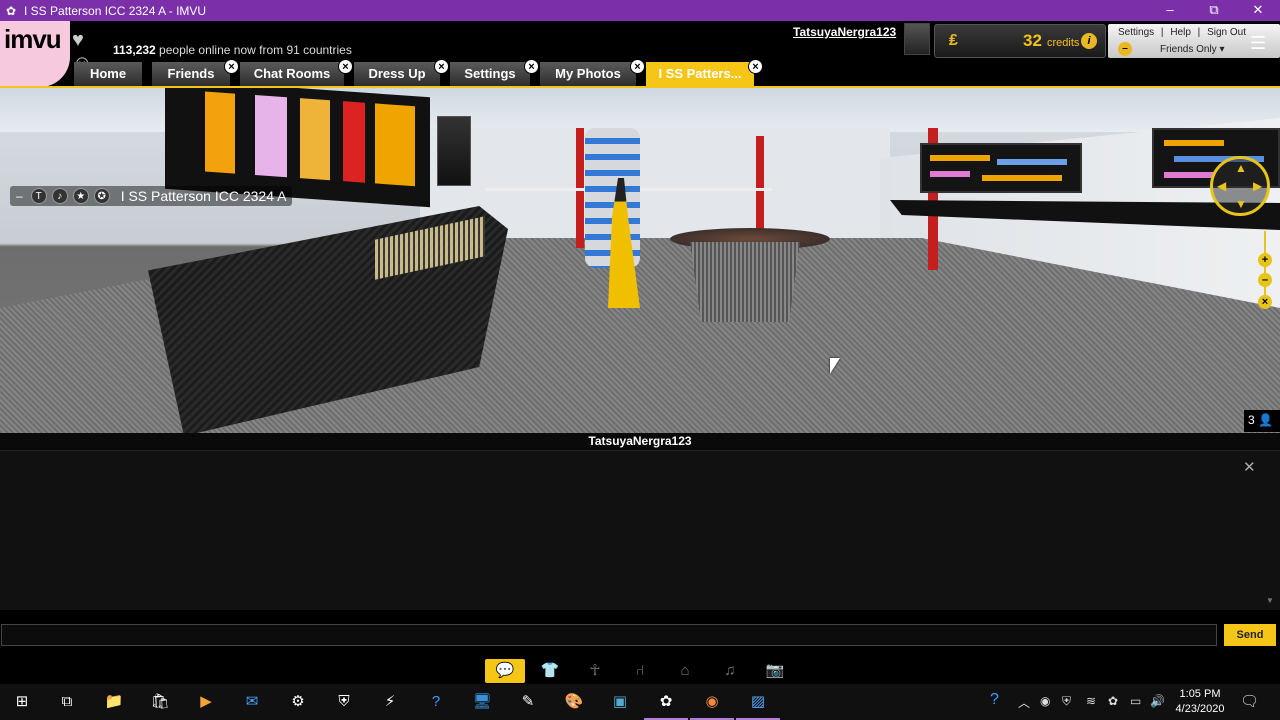 The image size is (1280, 720). I want to click on reset-view-icon: ×, so click(1265, 302).